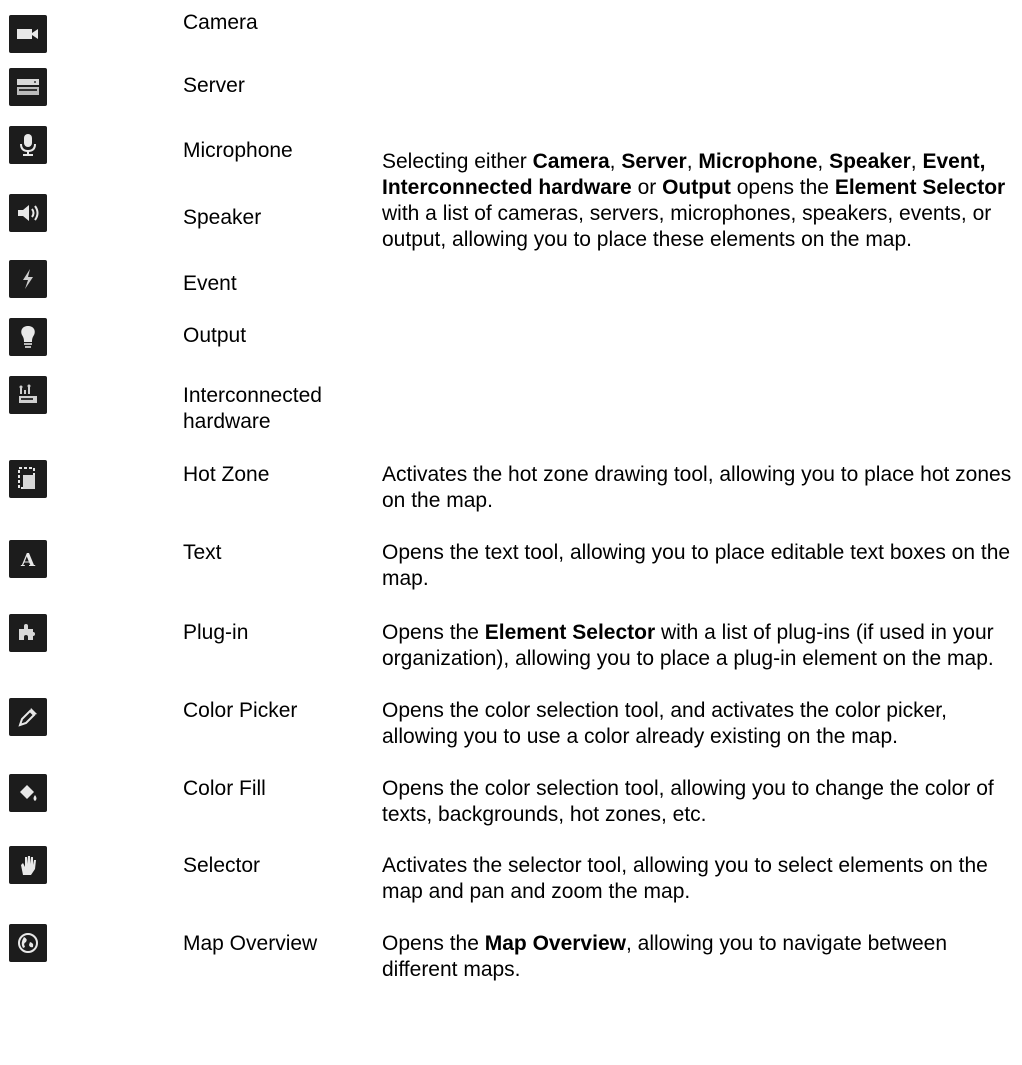  Describe the element at coordinates (28, 479) in the screenshot. I see `hot-zone-icon` at that location.